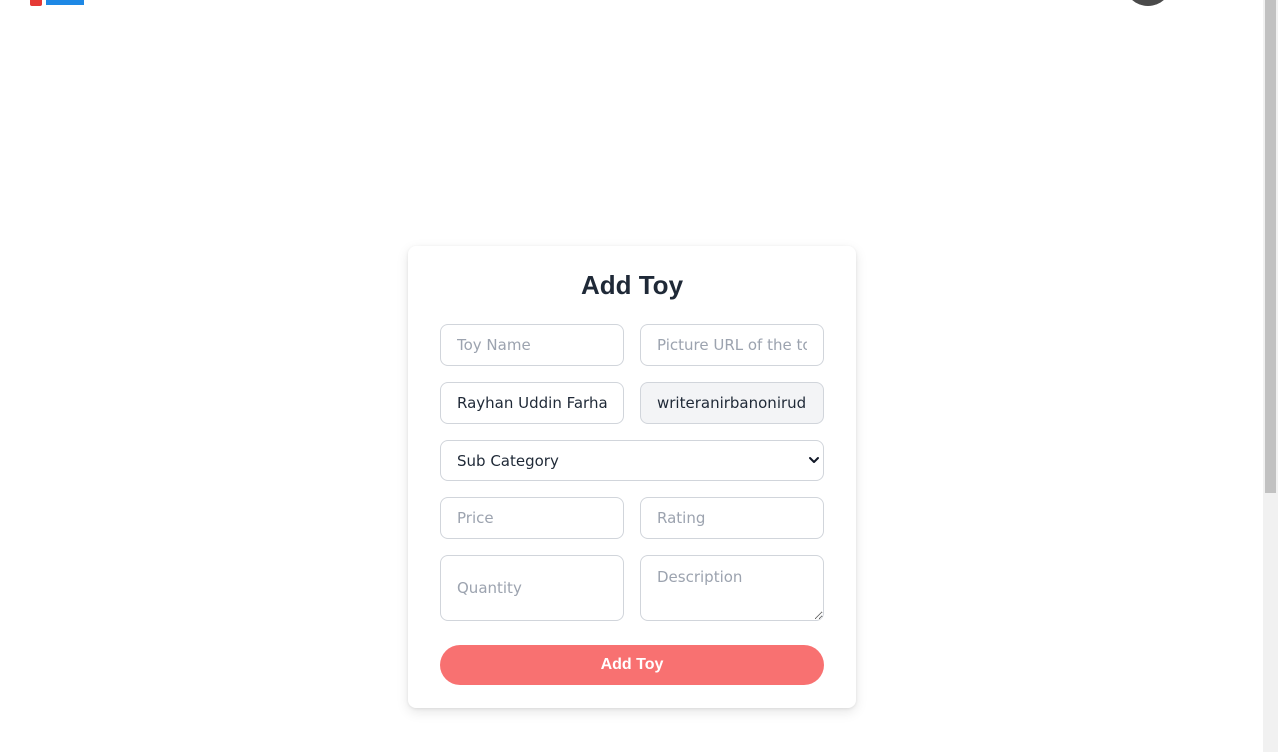 This screenshot has height=752, width=1278. I want to click on picture-url-input, so click(732, 345).